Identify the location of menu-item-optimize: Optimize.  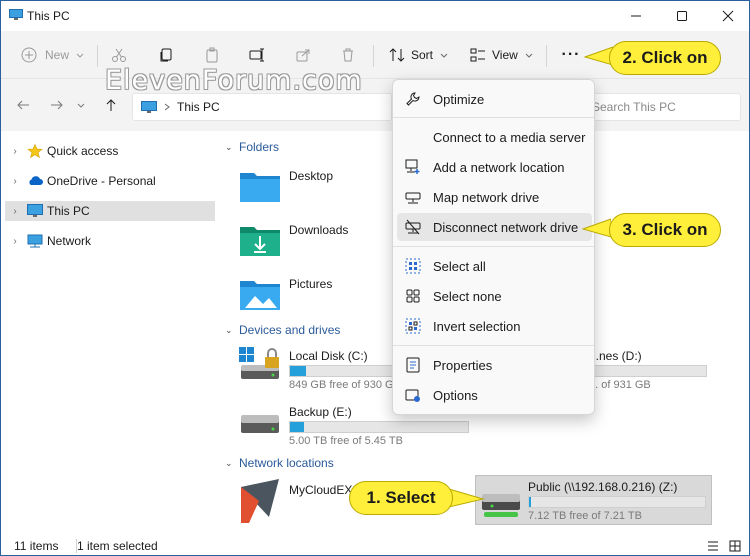
(494, 99).